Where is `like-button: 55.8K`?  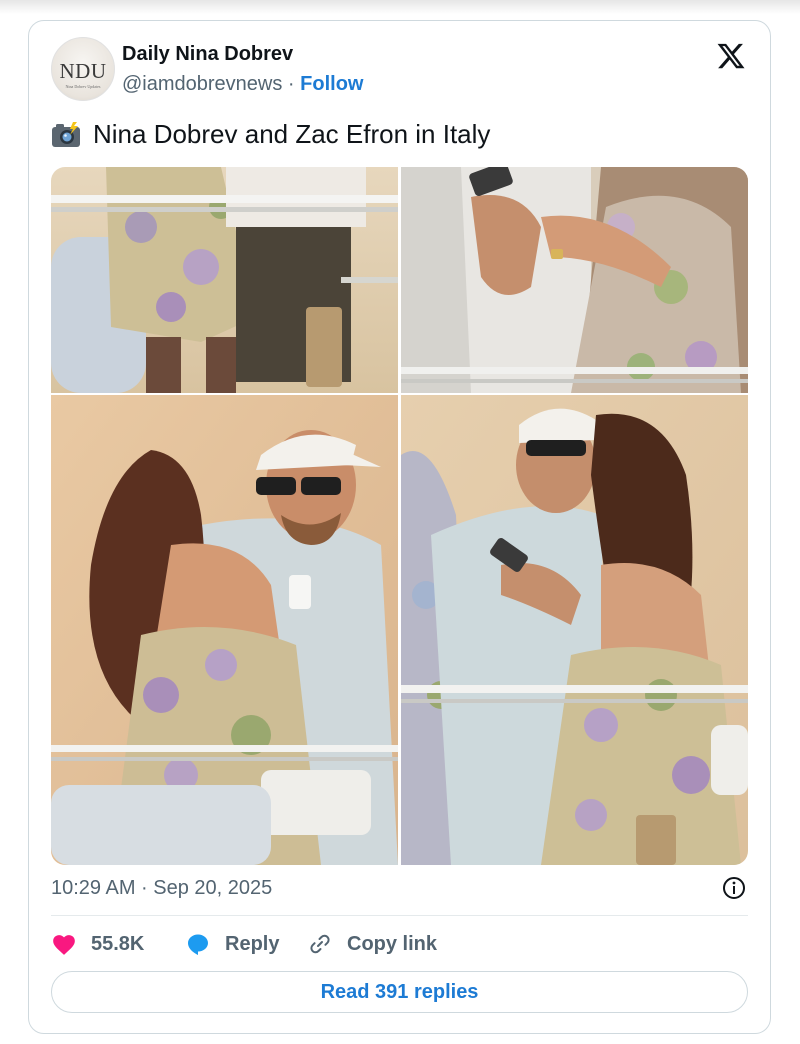 like-button: 55.8K is located at coordinates (97, 944).